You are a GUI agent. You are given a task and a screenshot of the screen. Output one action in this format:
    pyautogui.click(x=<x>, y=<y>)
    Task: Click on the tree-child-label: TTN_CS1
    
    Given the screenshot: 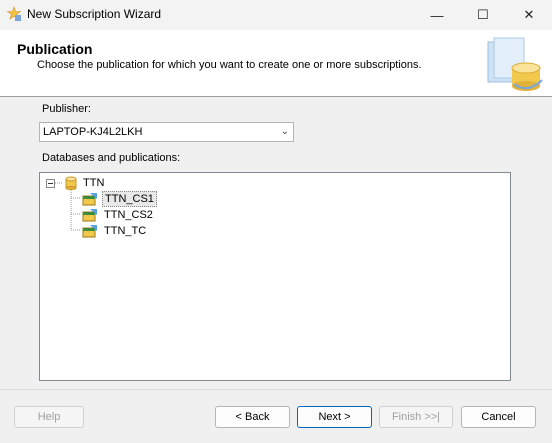 What is the action you would take?
    pyautogui.click(x=129, y=199)
    